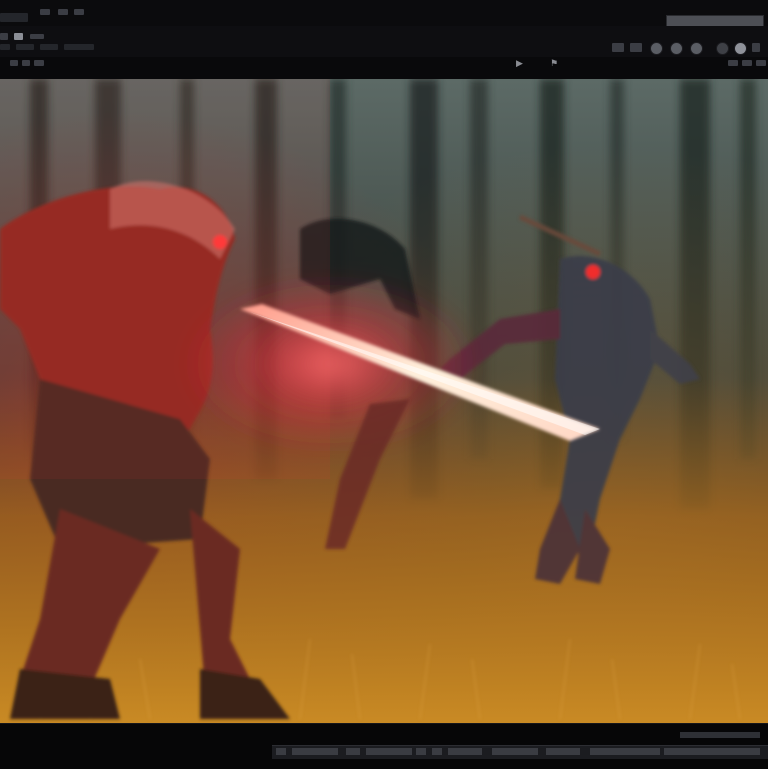 The height and width of the screenshot is (769, 768). I want to click on status-bar, so click(384, 746).